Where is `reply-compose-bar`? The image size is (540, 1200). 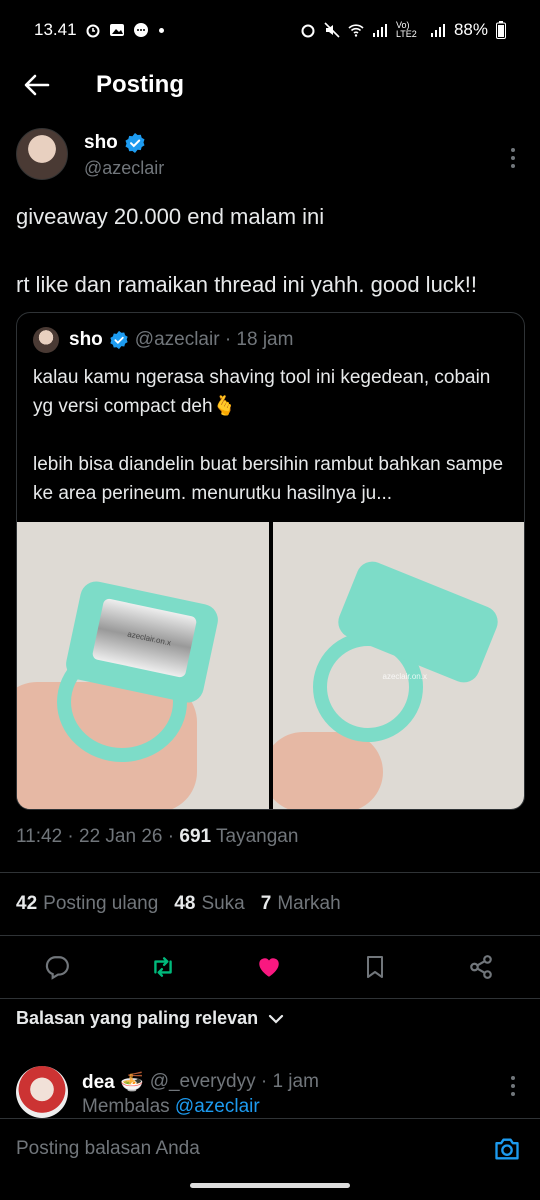 reply-compose-bar is located at coordinates (270, 1148).